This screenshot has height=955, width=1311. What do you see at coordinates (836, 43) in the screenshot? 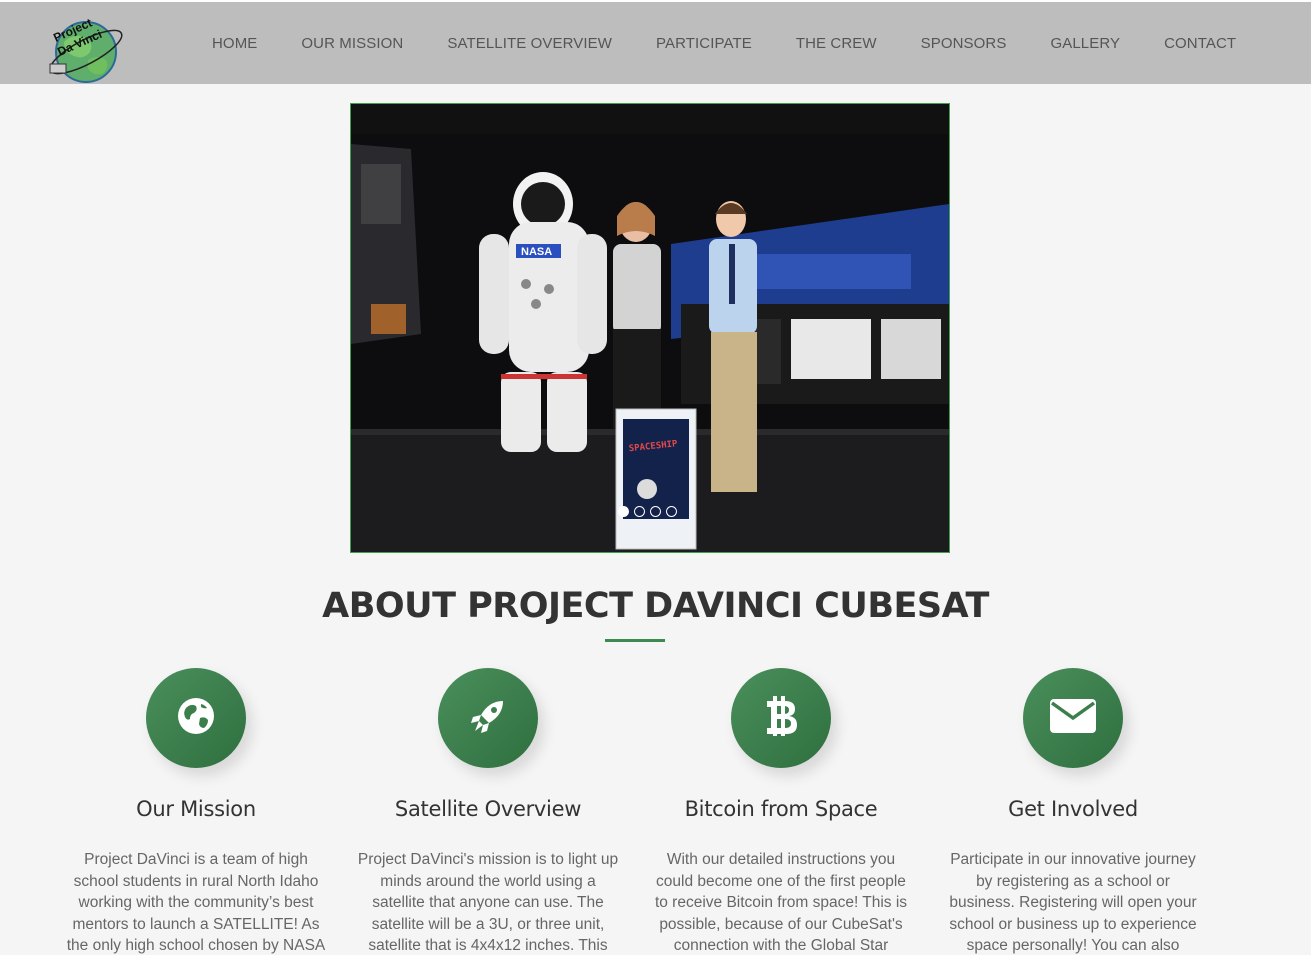
I see `nav-the-crew: THE CREW` at bounding box center [836, 43].